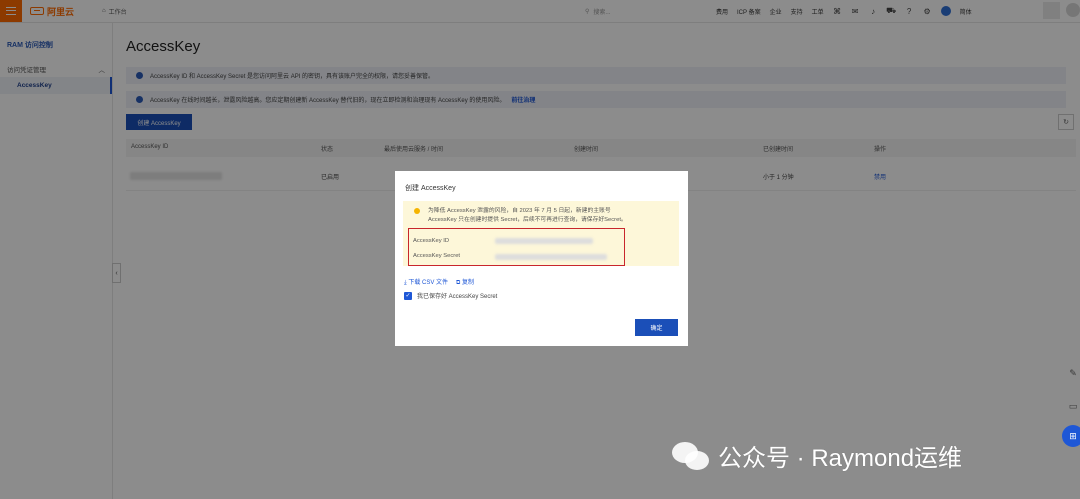  What do you see at coordinates (656, 327) in the screenshot?
I see `confirm-button: 确定` at bounding box center [656, 327].